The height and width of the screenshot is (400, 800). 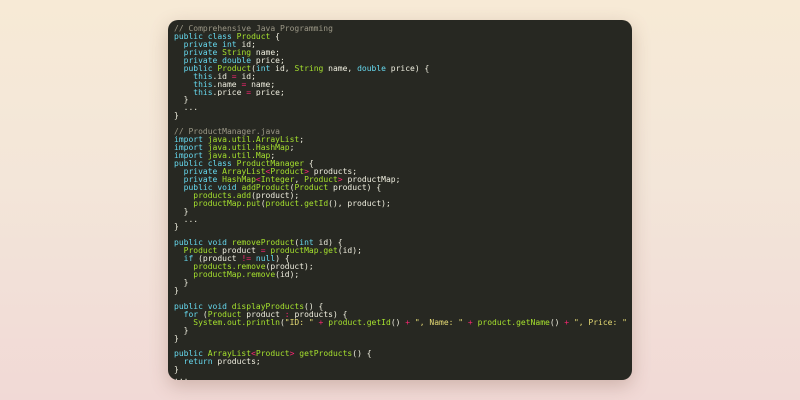 I want to click on code-token-keyword: return, so click(x=200, y=362).